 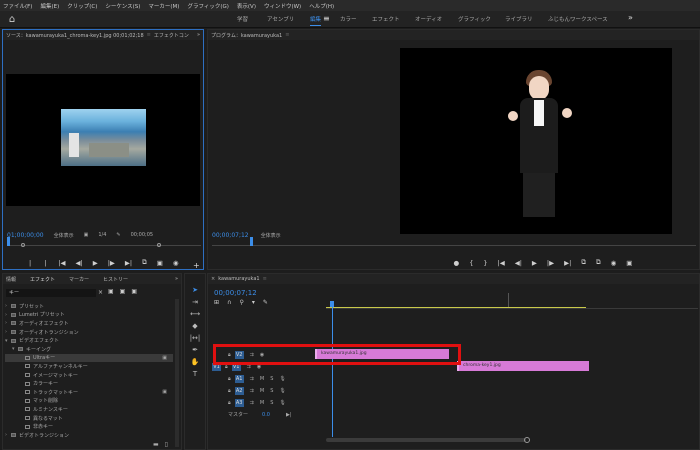 I want to click on ripple-edit-tool-icon: ⟷, so click(x=195, y=314).